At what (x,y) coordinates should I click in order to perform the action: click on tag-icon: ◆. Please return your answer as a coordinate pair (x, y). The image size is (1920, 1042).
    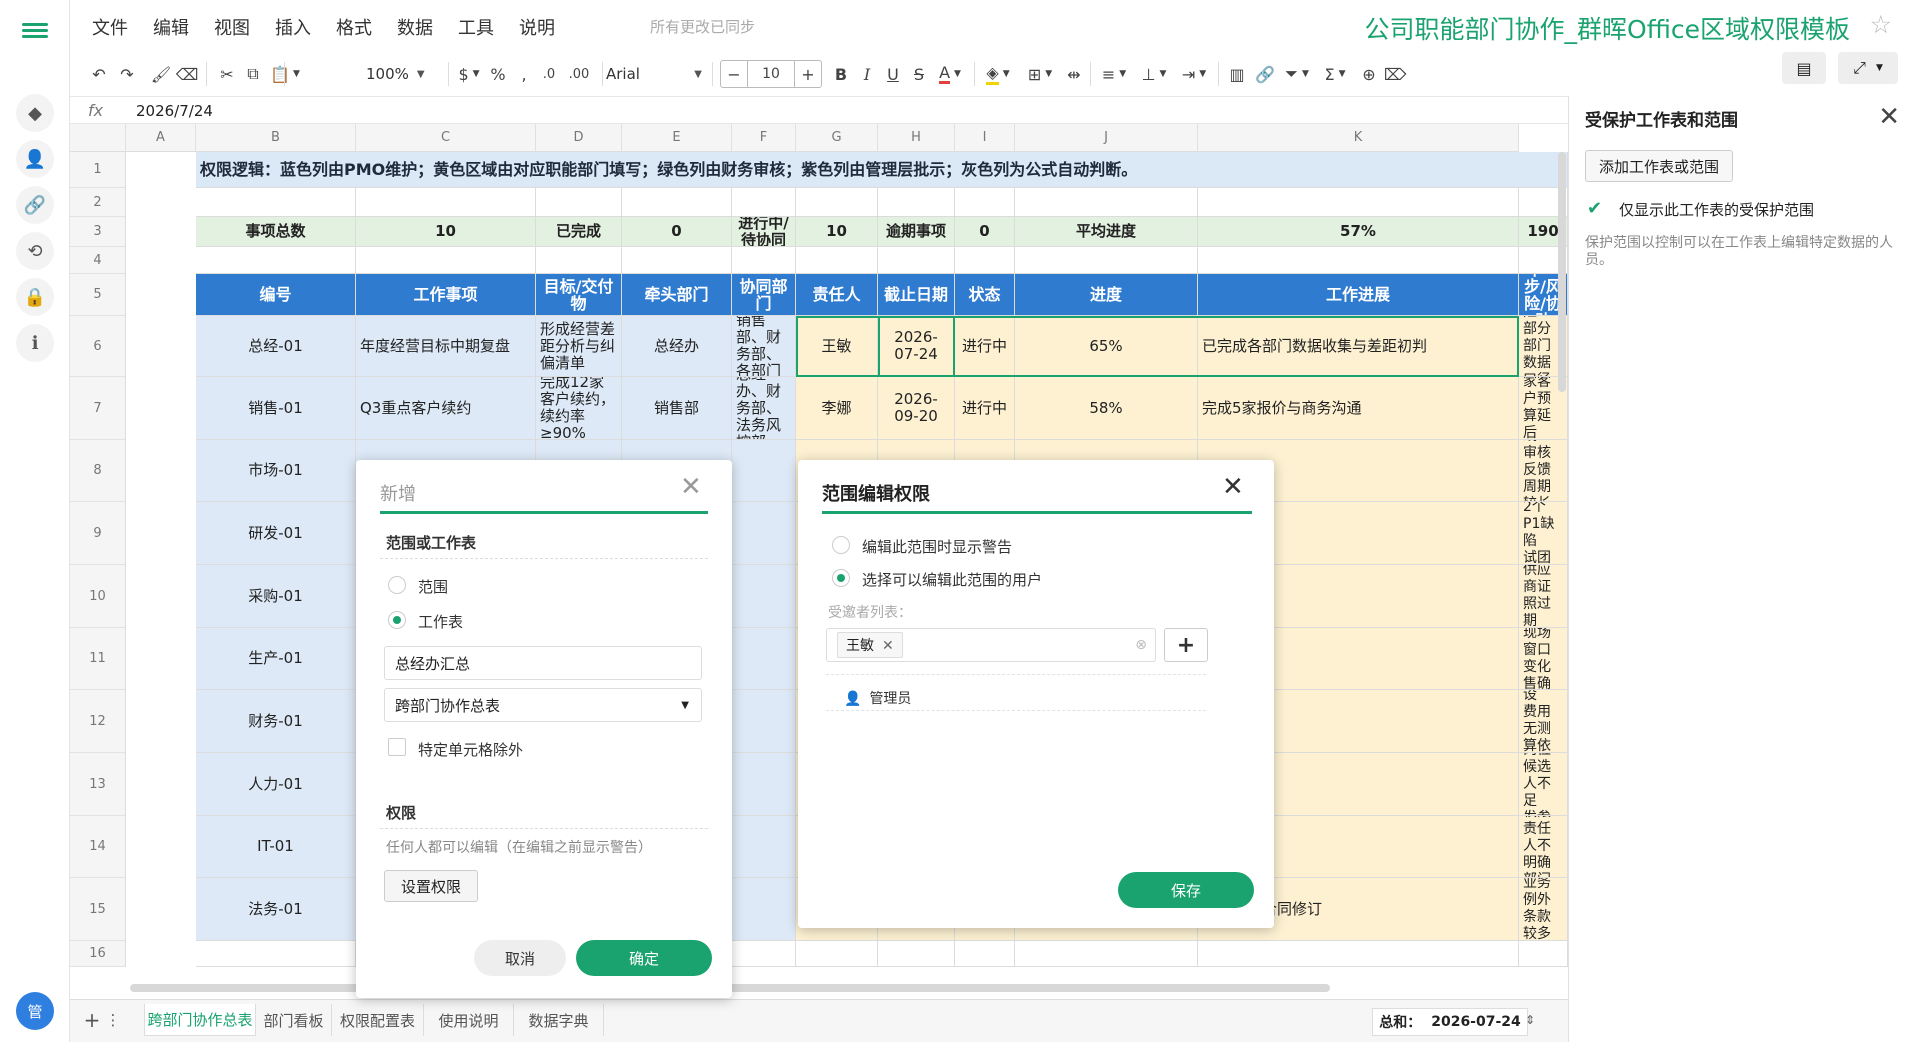
    Looking at the image, I should click on (35, 113).